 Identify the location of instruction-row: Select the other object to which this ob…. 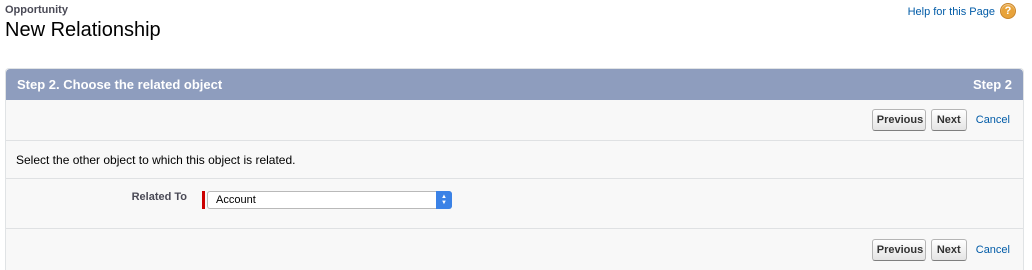
(514, 159).